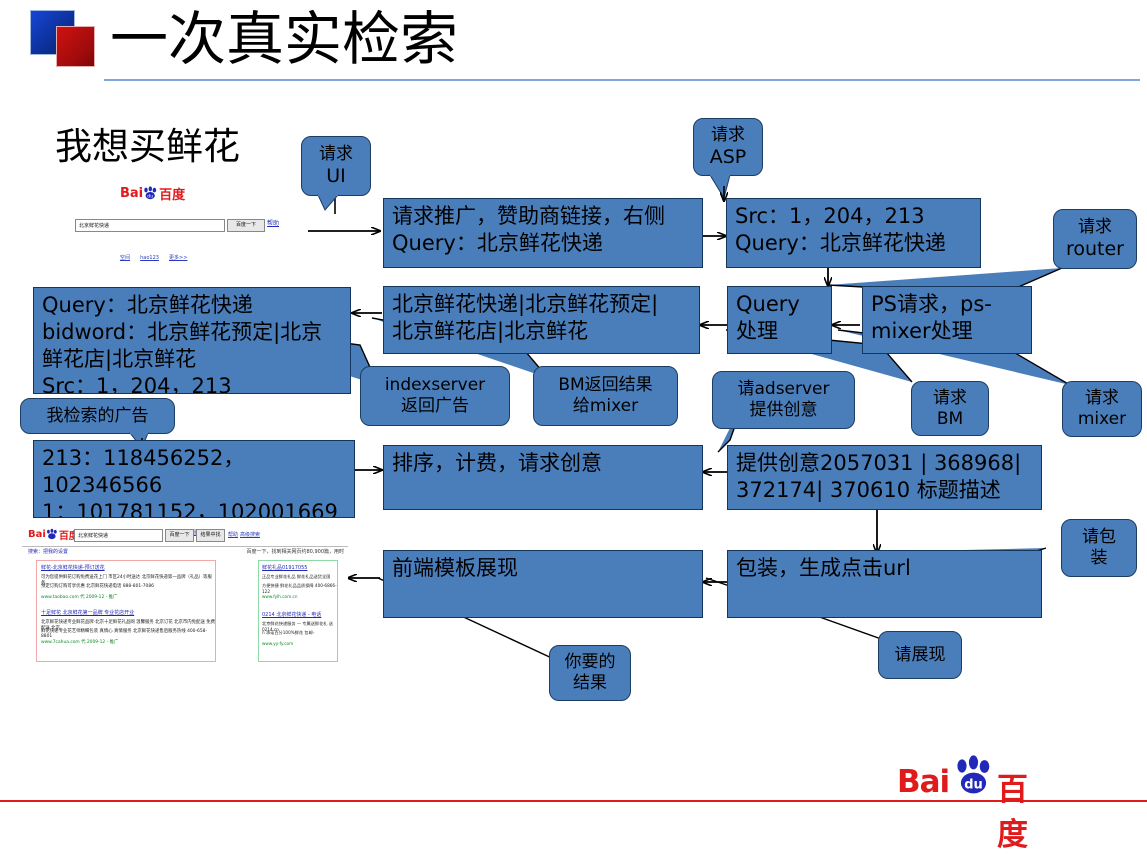 The image size is (1147, 854). What do you see at coordinates (296, 576) in the screenshot?
I see `ad-body: 正品专业鲜花礼品 鲜花礼品送货全国` at bounding box center [296, 576].